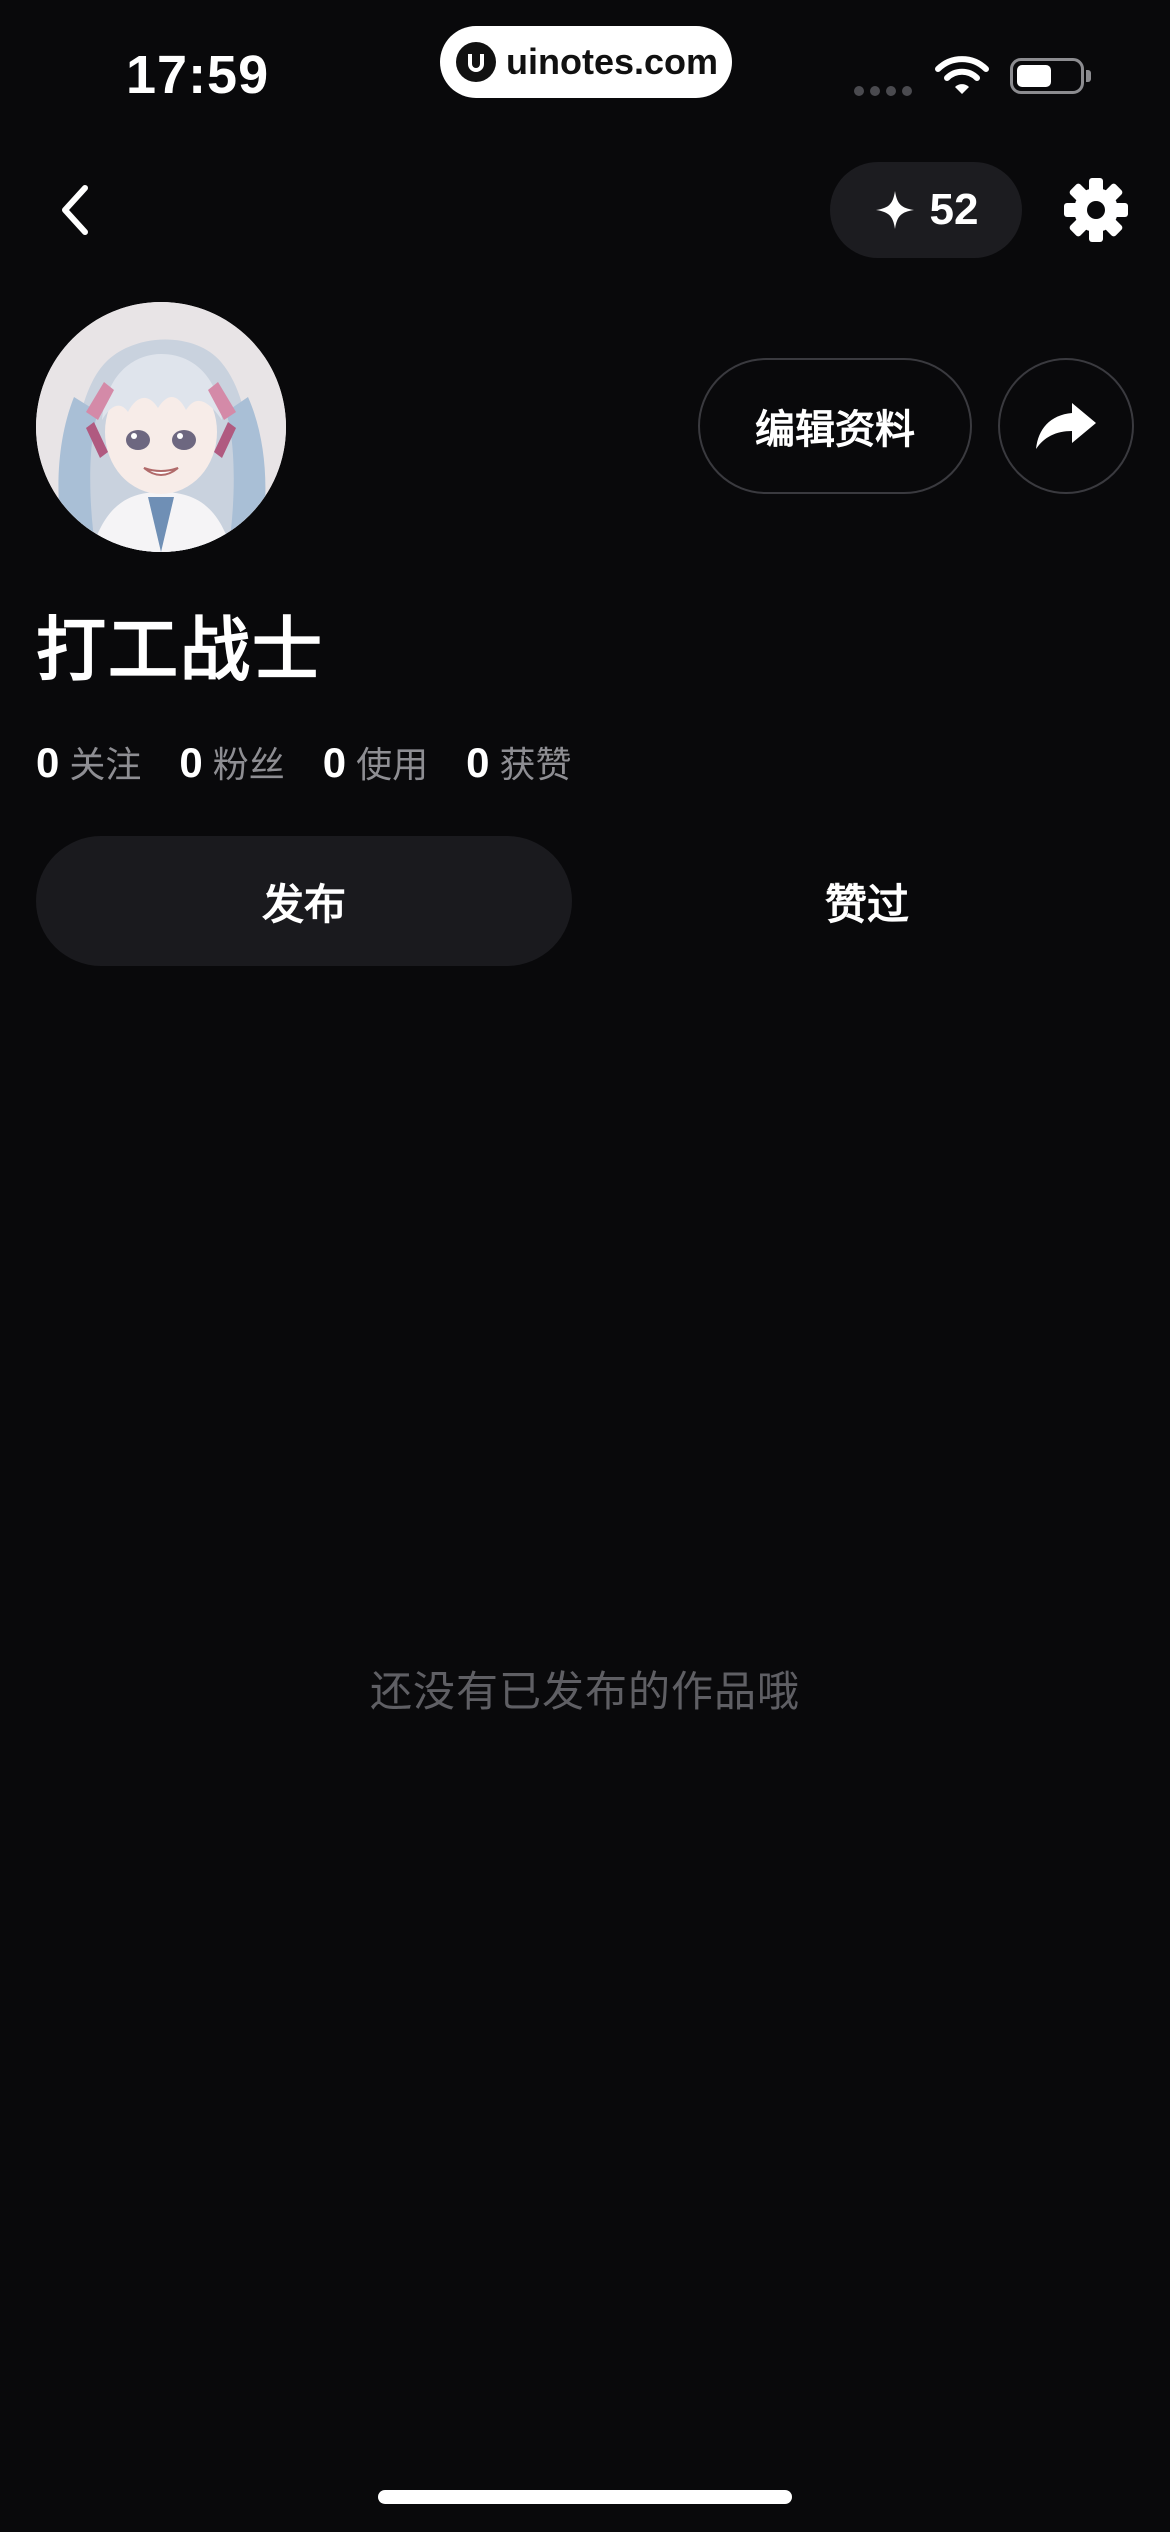 This screenshot has height=2532, width=1170. I want to click on stat-fans: 0 粉丝, so click(231, 762).